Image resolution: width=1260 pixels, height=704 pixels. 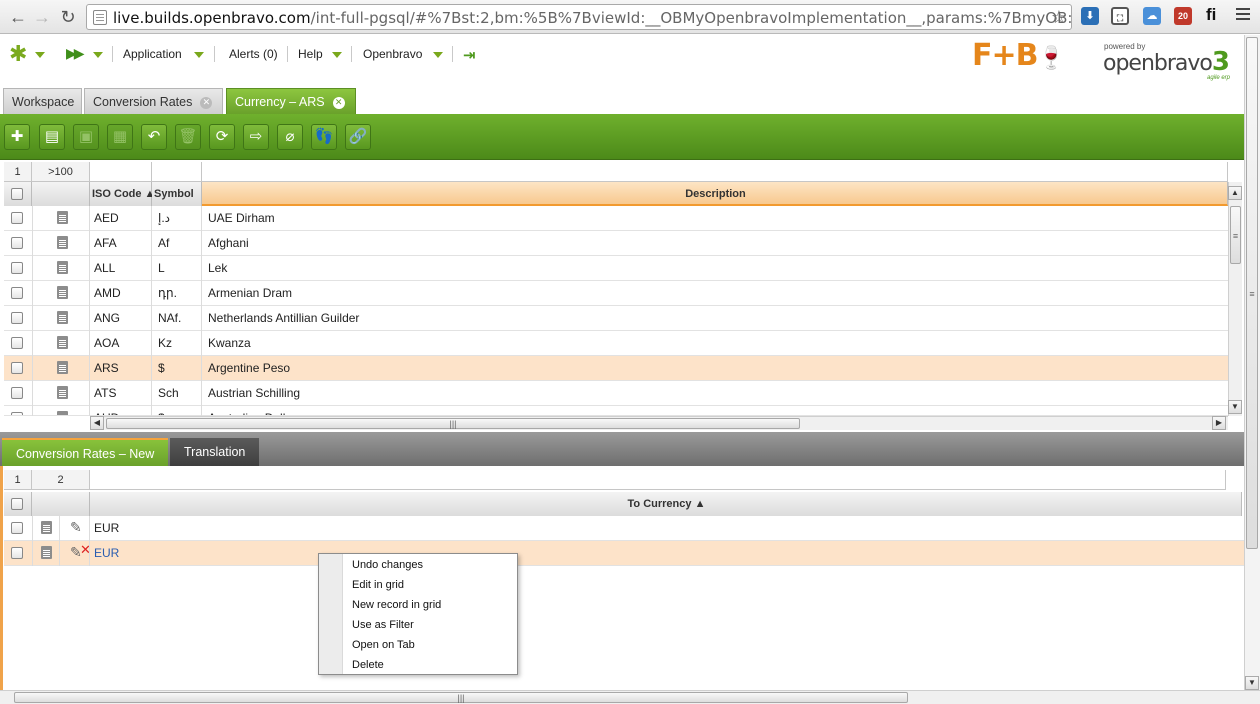 I want to click on table-row: AFA Af Afghani, so click(x=616, y=243).